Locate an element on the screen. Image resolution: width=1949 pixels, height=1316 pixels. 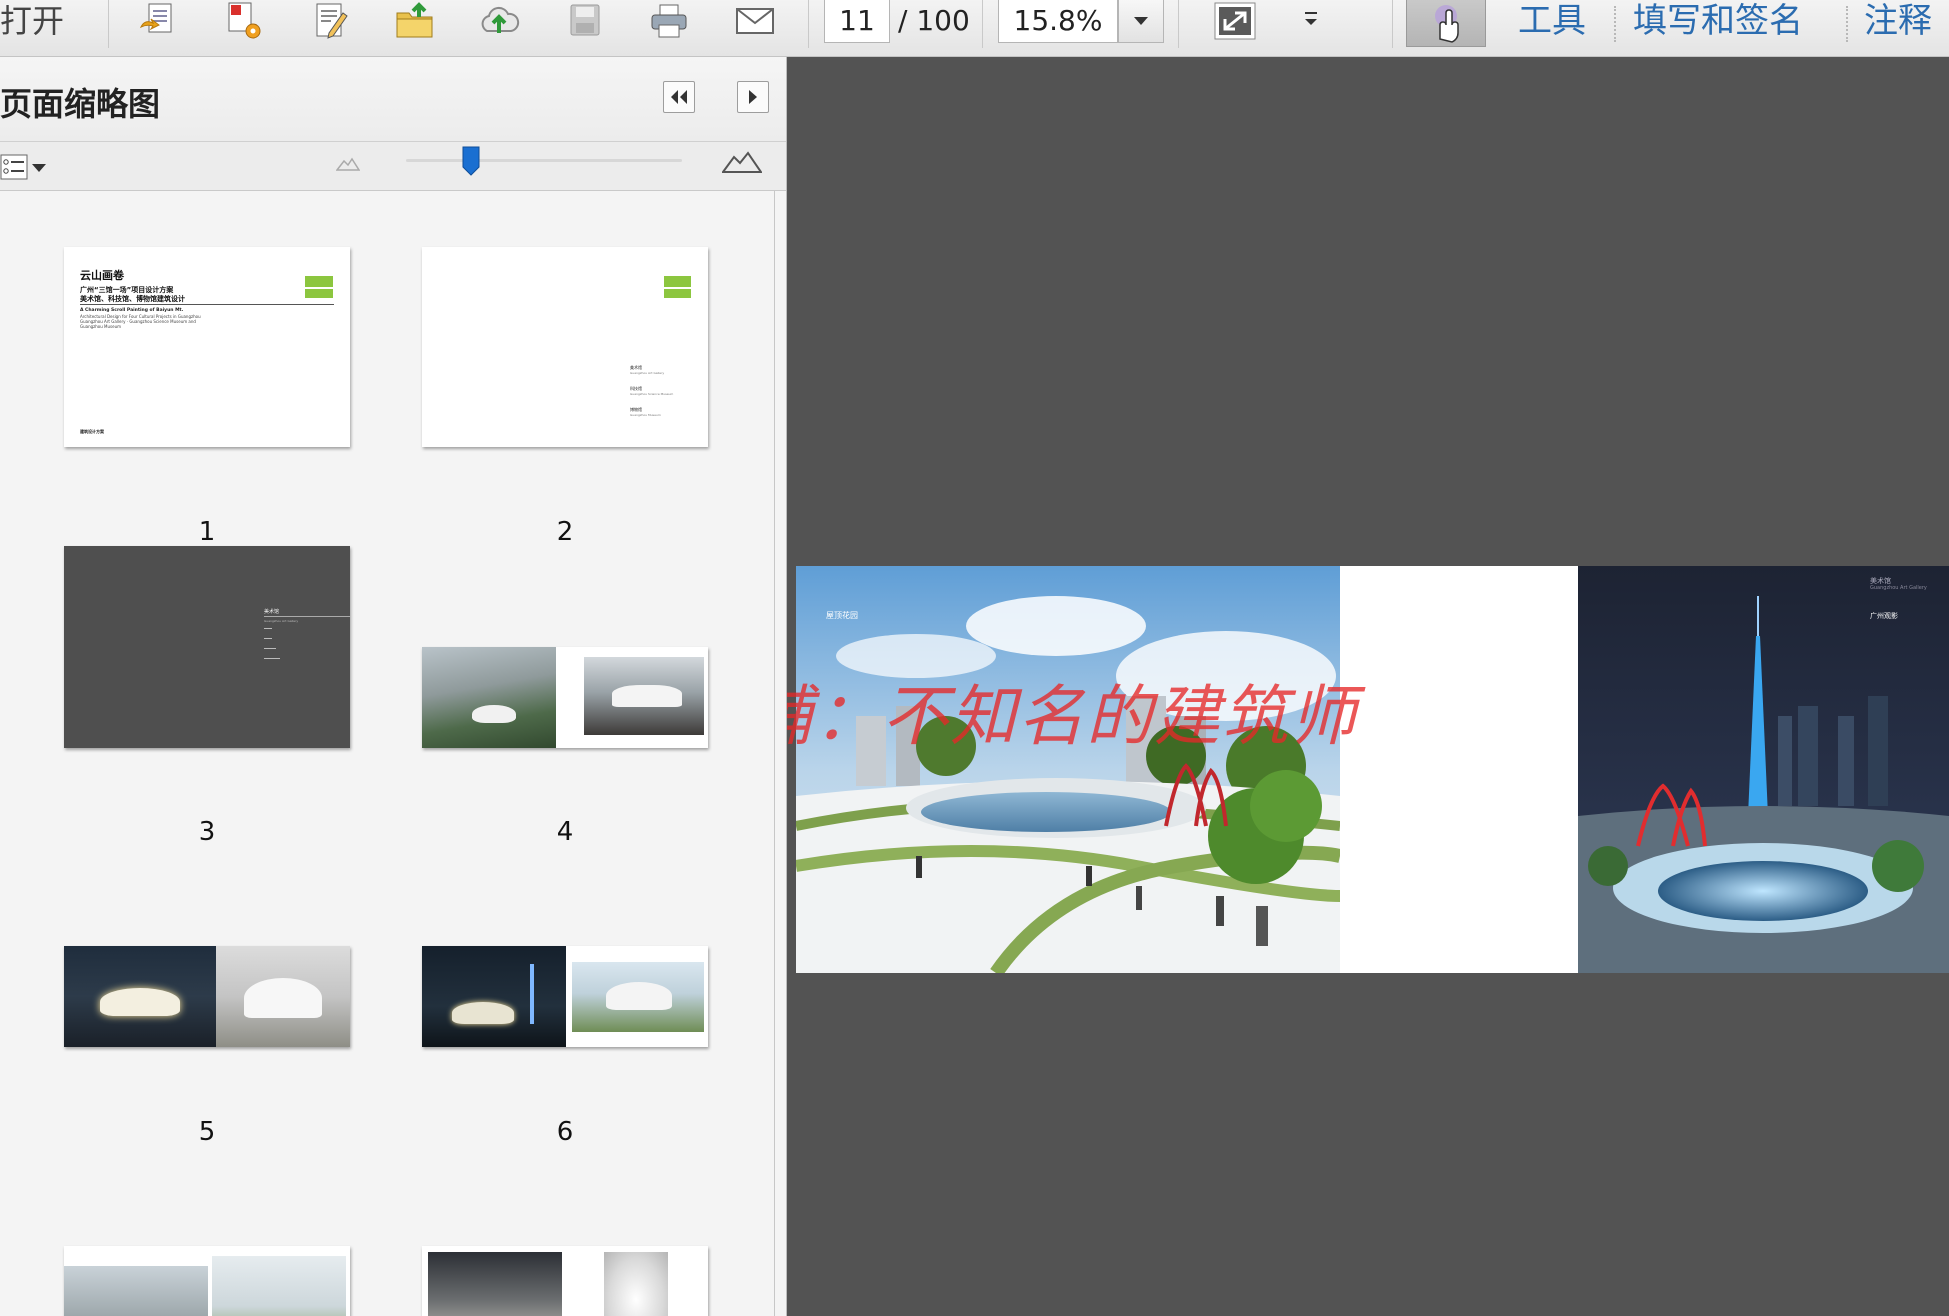
page-caption: Guangzhou Art Gallery is located at coordinates (1898, 588).